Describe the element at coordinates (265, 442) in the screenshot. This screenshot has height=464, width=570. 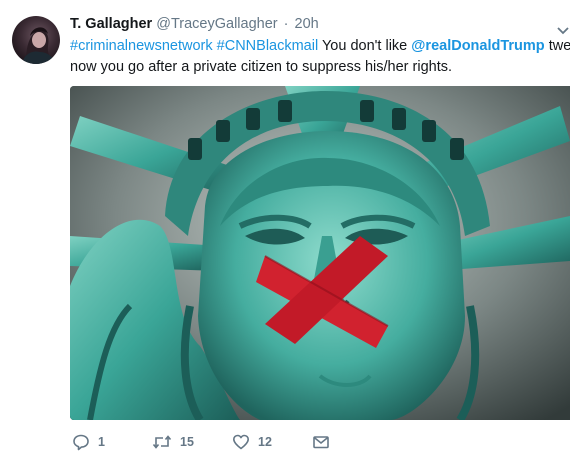
I see `like-count: 12` at that location.